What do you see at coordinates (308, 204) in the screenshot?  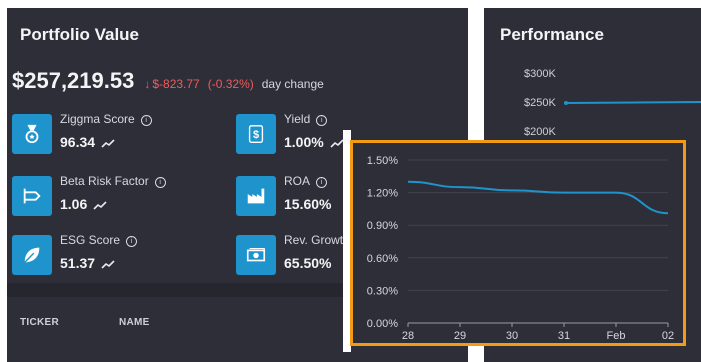 I see `metric-value: 15.60%` at bounding box center [308, 204].